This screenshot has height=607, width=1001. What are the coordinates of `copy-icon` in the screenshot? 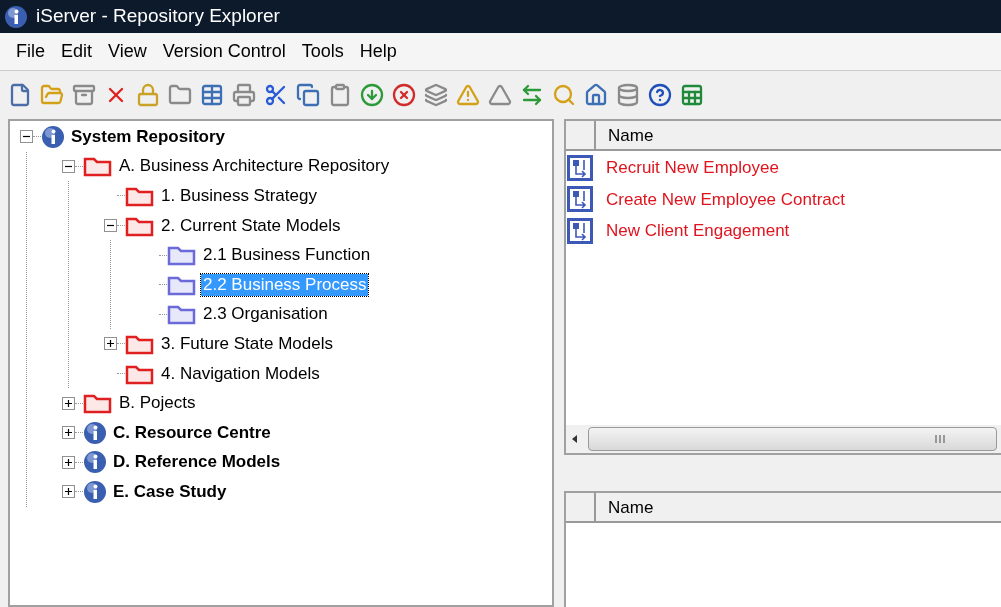 It's located at (308, 95).